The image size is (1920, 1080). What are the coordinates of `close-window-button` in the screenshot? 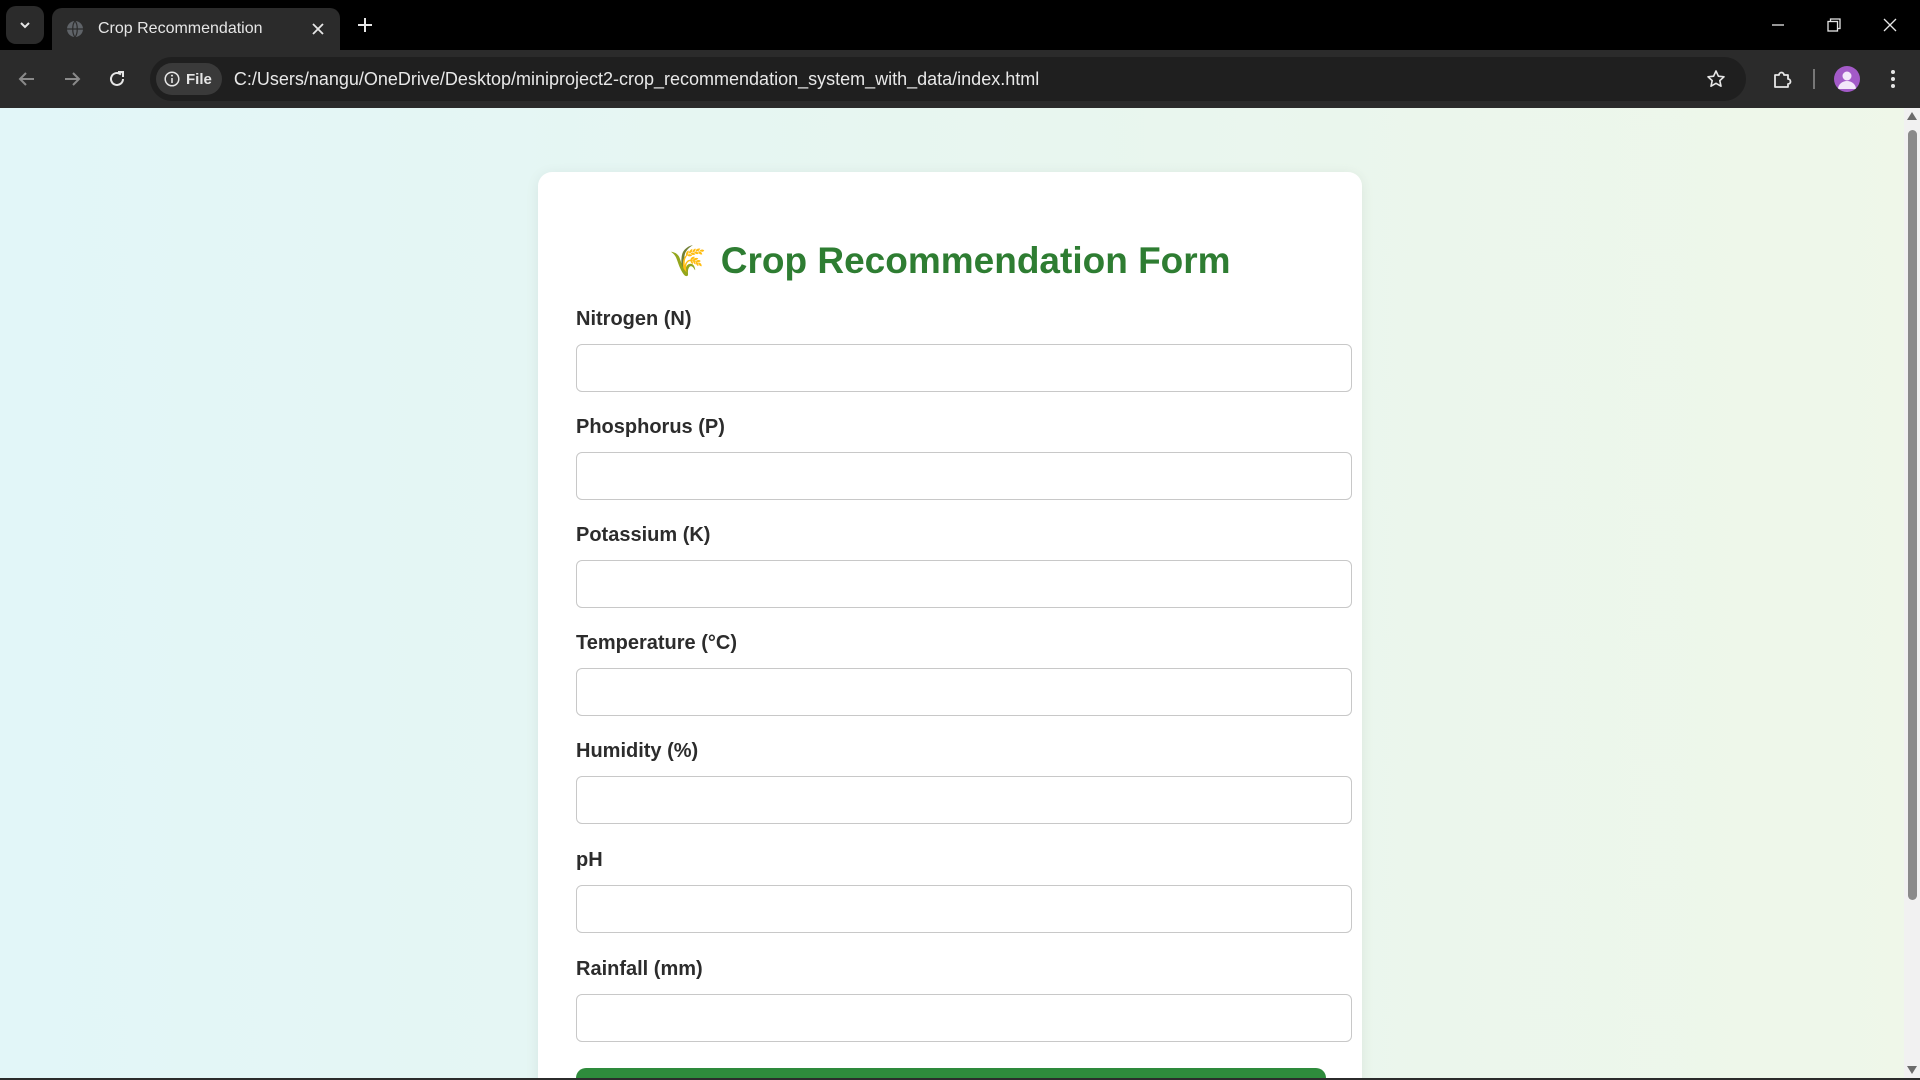 It's located at (1890, 25).